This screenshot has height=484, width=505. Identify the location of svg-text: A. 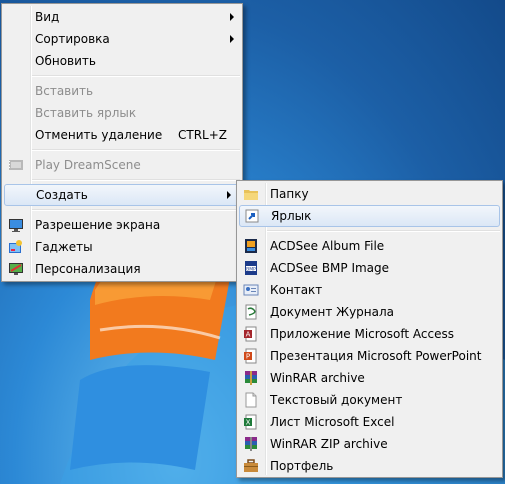
(248, 335).